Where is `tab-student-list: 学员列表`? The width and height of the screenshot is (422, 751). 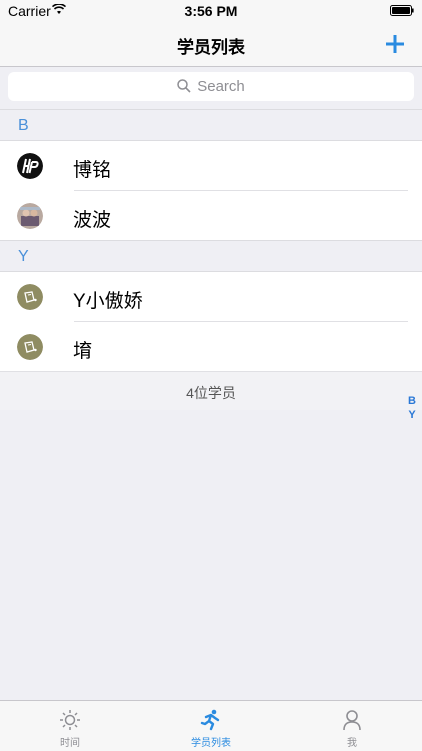
tab-student-list: 学员列表 is located at coordinates (211, 726).